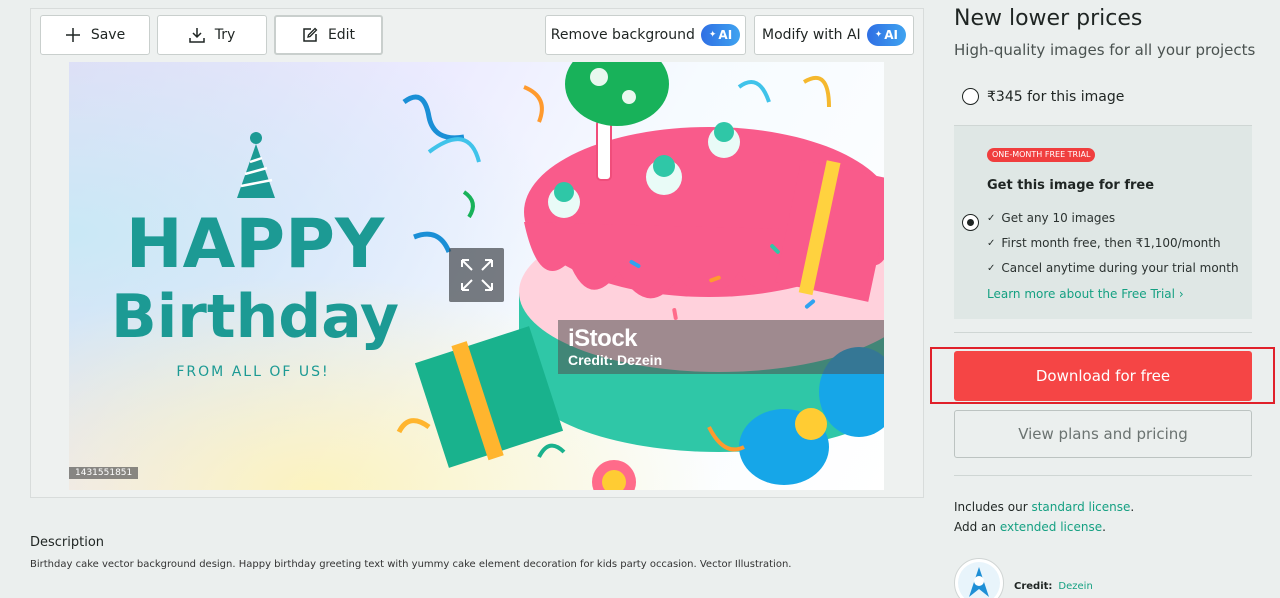 The width and height of the screenshot is (1280, 598). I want to click on expand-icon, so click(476, 275).